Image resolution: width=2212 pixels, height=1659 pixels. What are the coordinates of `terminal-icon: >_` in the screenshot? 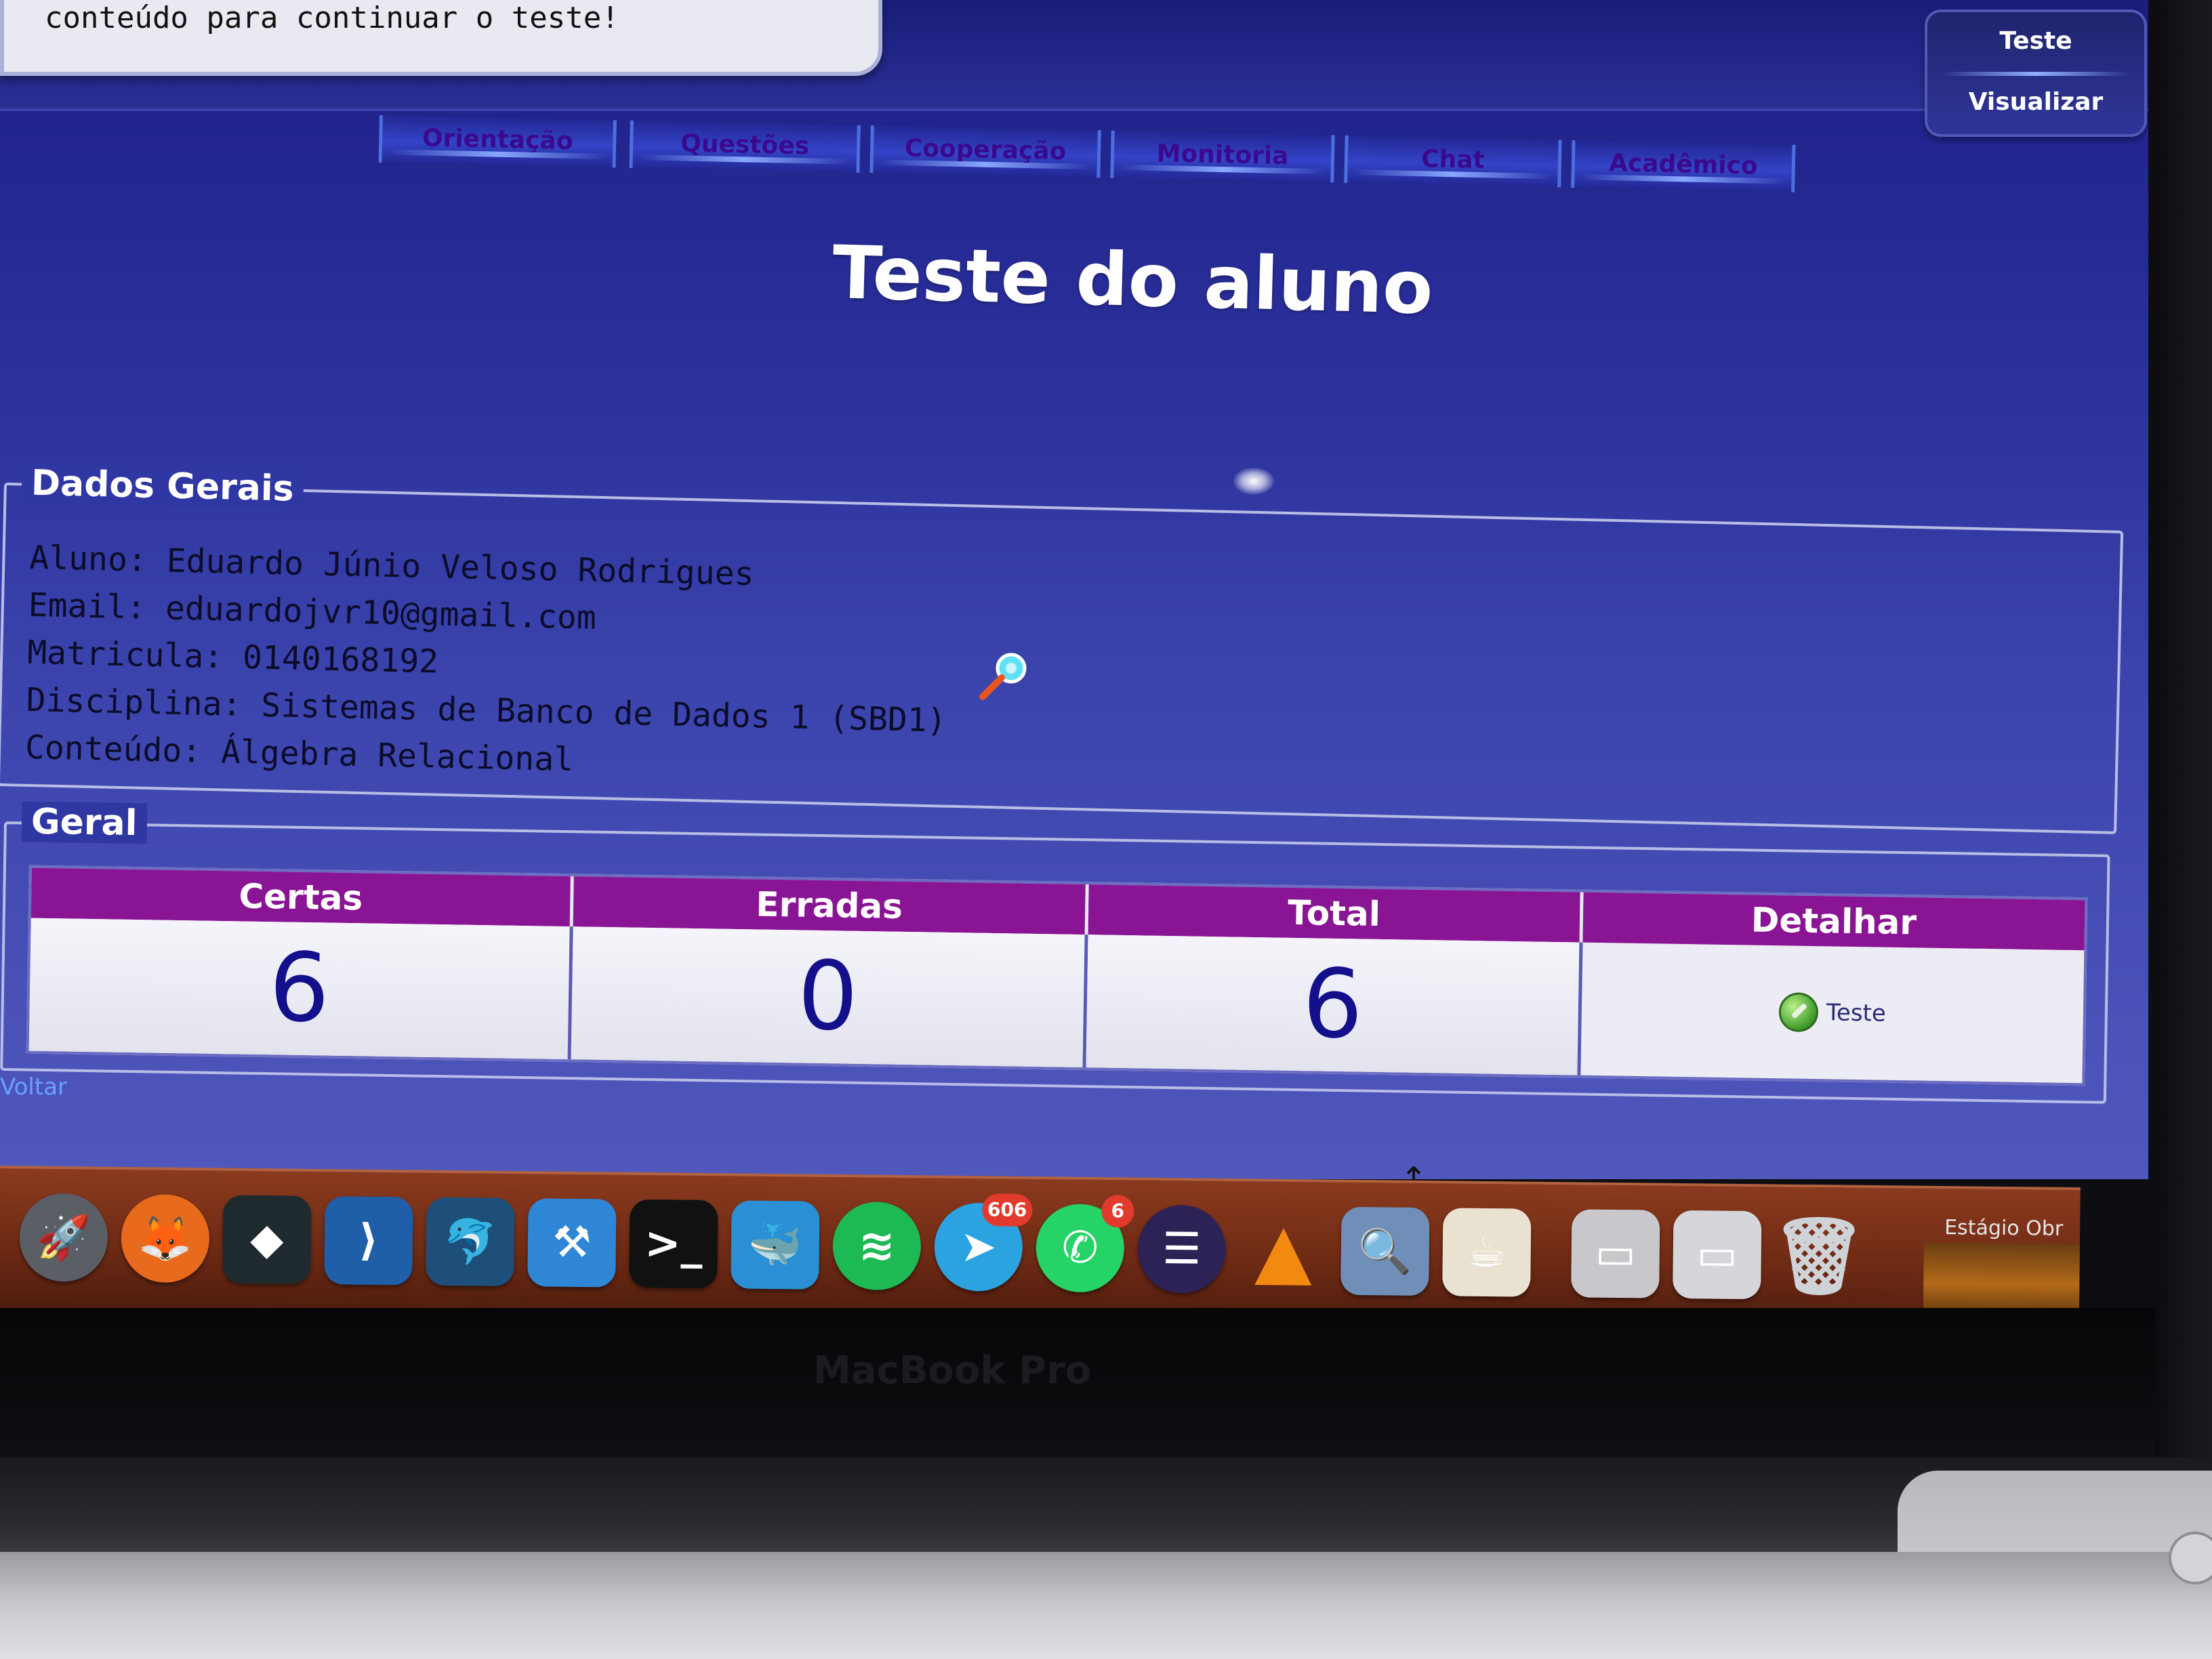 It's located at (673, 1244).